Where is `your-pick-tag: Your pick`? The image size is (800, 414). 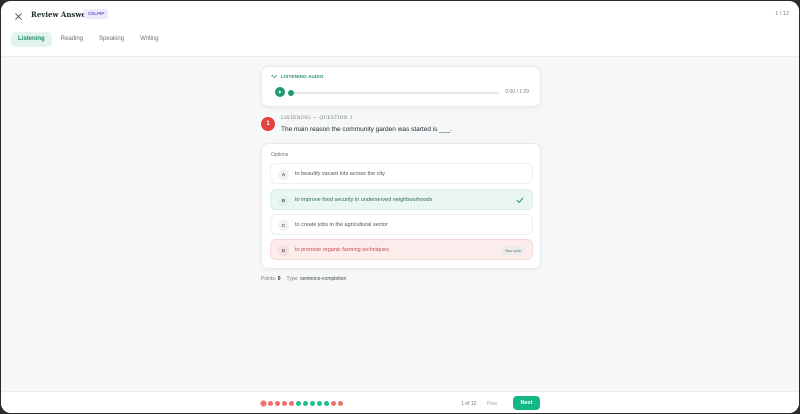
your-pick-tag: Your pick is located at coordinates (512, 250).